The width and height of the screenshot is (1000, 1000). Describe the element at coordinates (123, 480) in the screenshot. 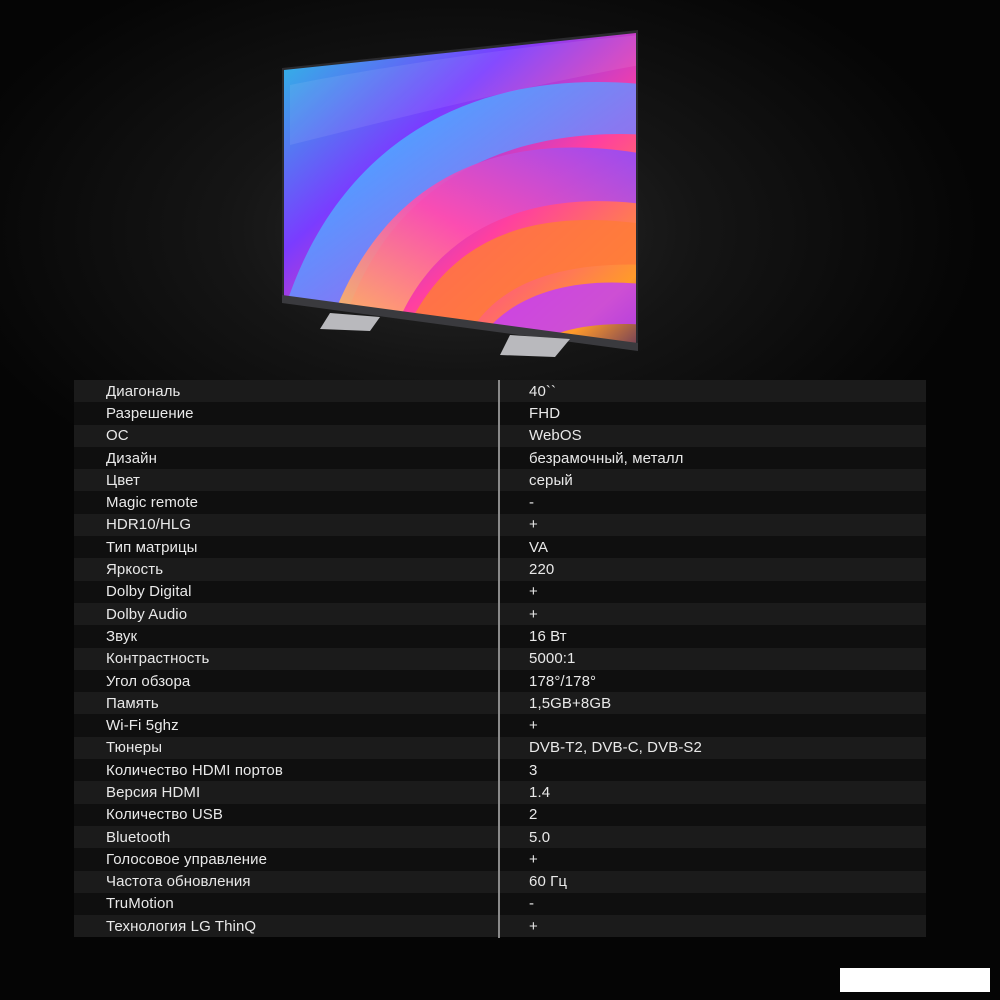

I see `spec-label: Цвет` at that location.